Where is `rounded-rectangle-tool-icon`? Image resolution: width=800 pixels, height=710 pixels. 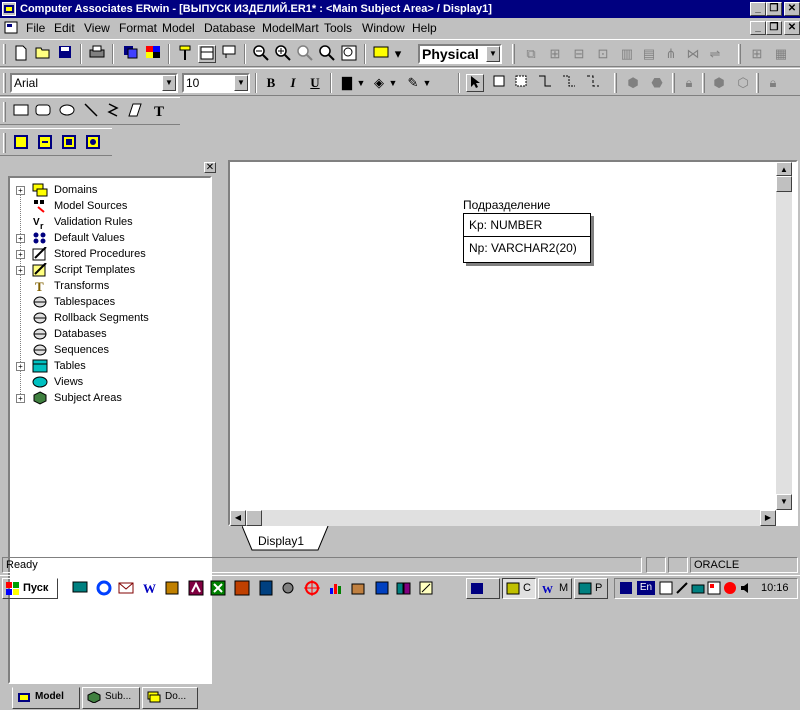 rounded-rectangle-tool-icon is located at coordinates (43, 112).